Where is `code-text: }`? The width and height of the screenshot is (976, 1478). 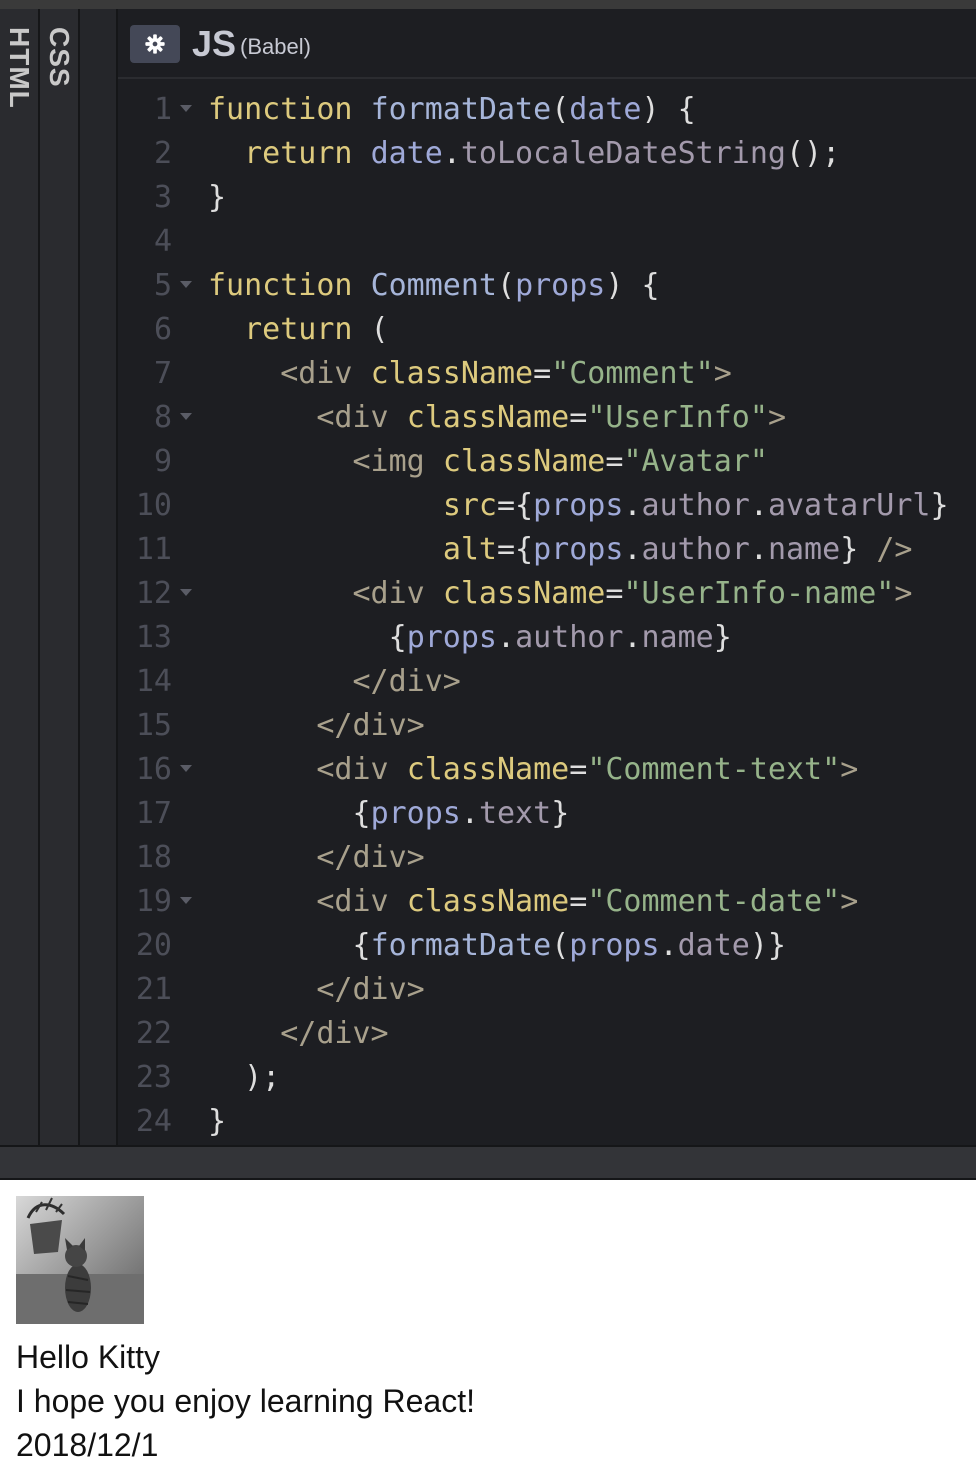 code-text: } is located at coordinates (217, 198).